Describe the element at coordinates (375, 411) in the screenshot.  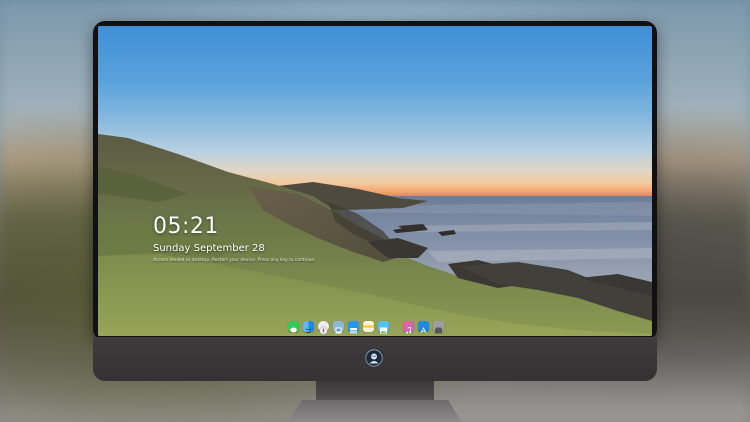
I see `monitor-stand-base` at that location.